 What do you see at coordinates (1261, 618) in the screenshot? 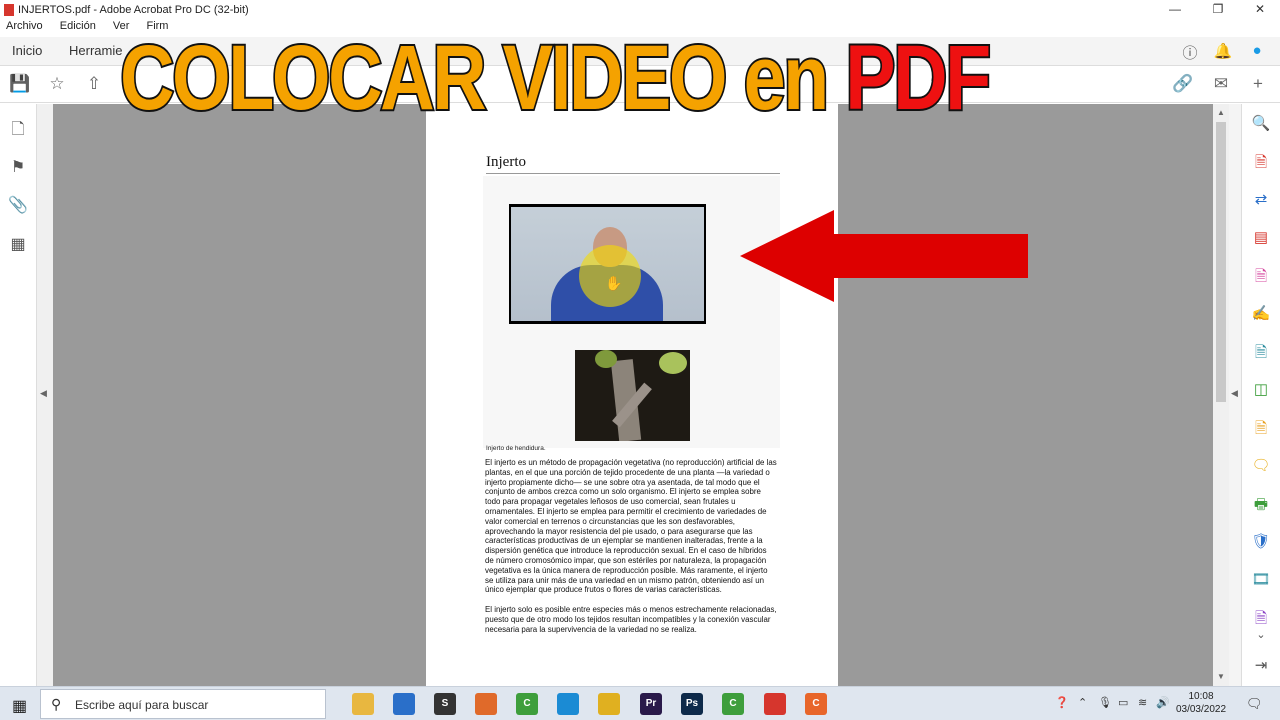
I see `more-tools-icon: 🗎` at bounding box center [1261, 618].